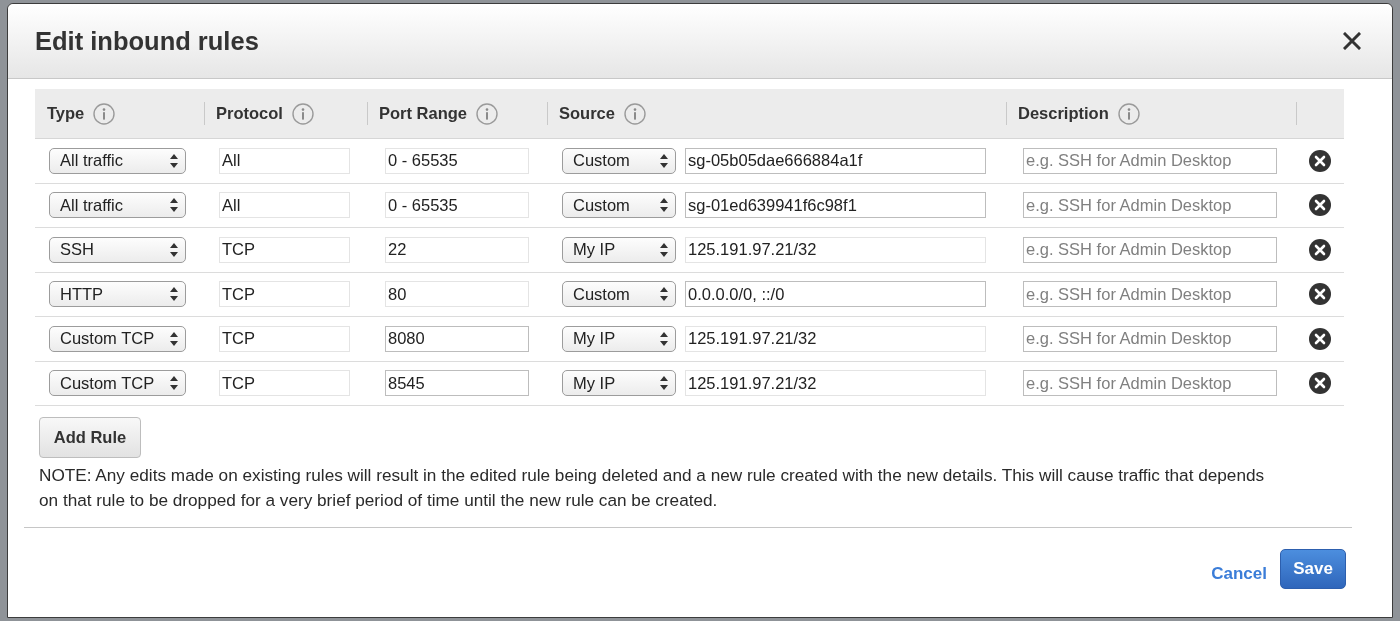 The image size is (1400, 621). Describe the element at coordinates (587, 113) in the screenshot. I see `column-header: Source` at that location.